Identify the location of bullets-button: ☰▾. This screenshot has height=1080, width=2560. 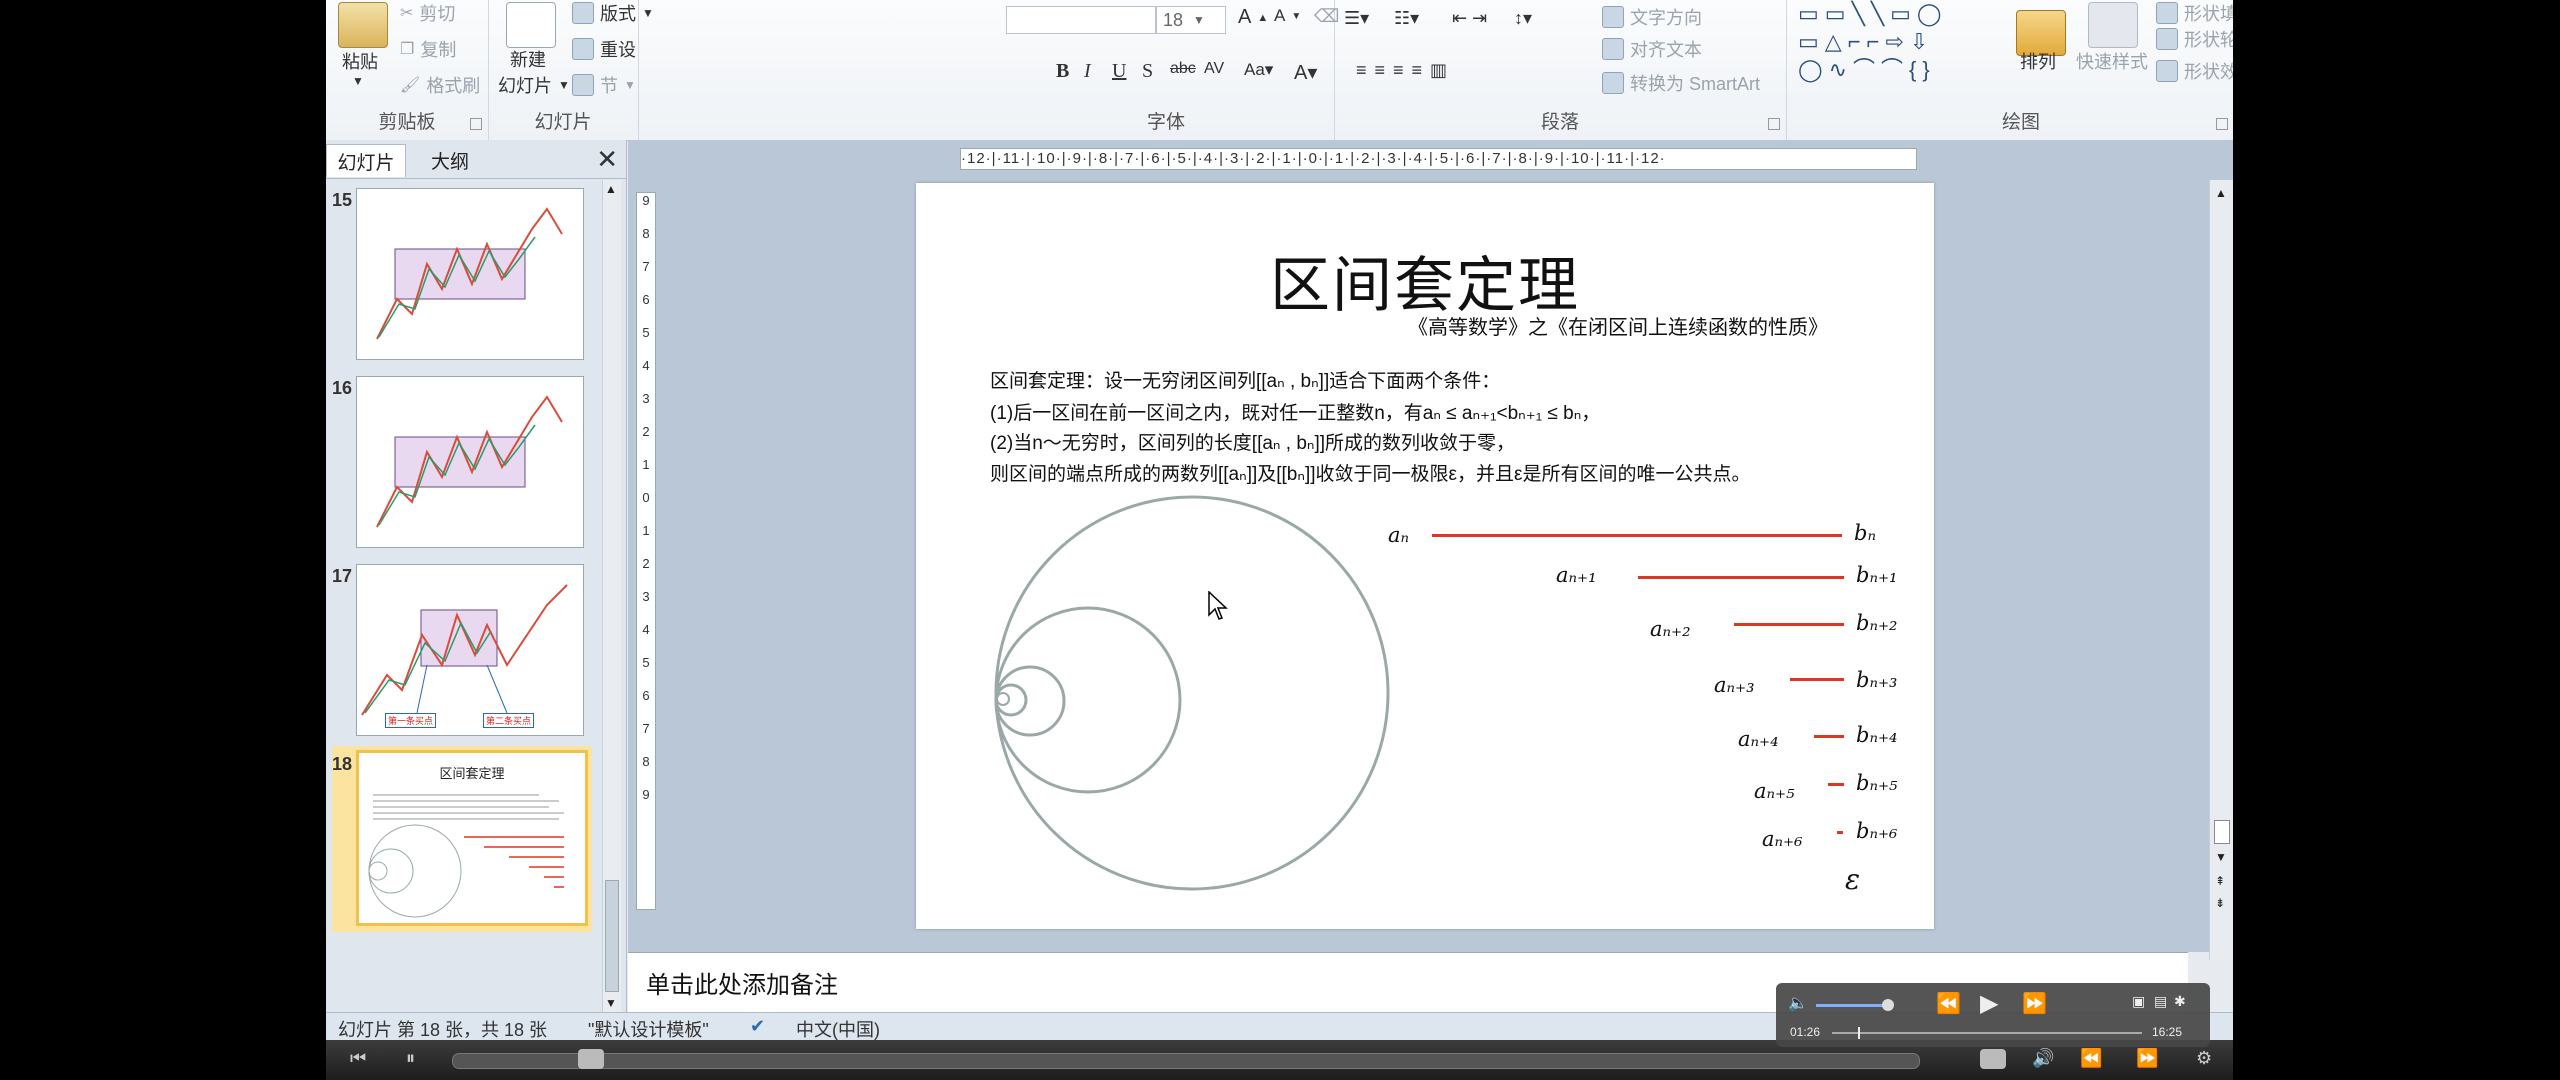
(1356, 18).